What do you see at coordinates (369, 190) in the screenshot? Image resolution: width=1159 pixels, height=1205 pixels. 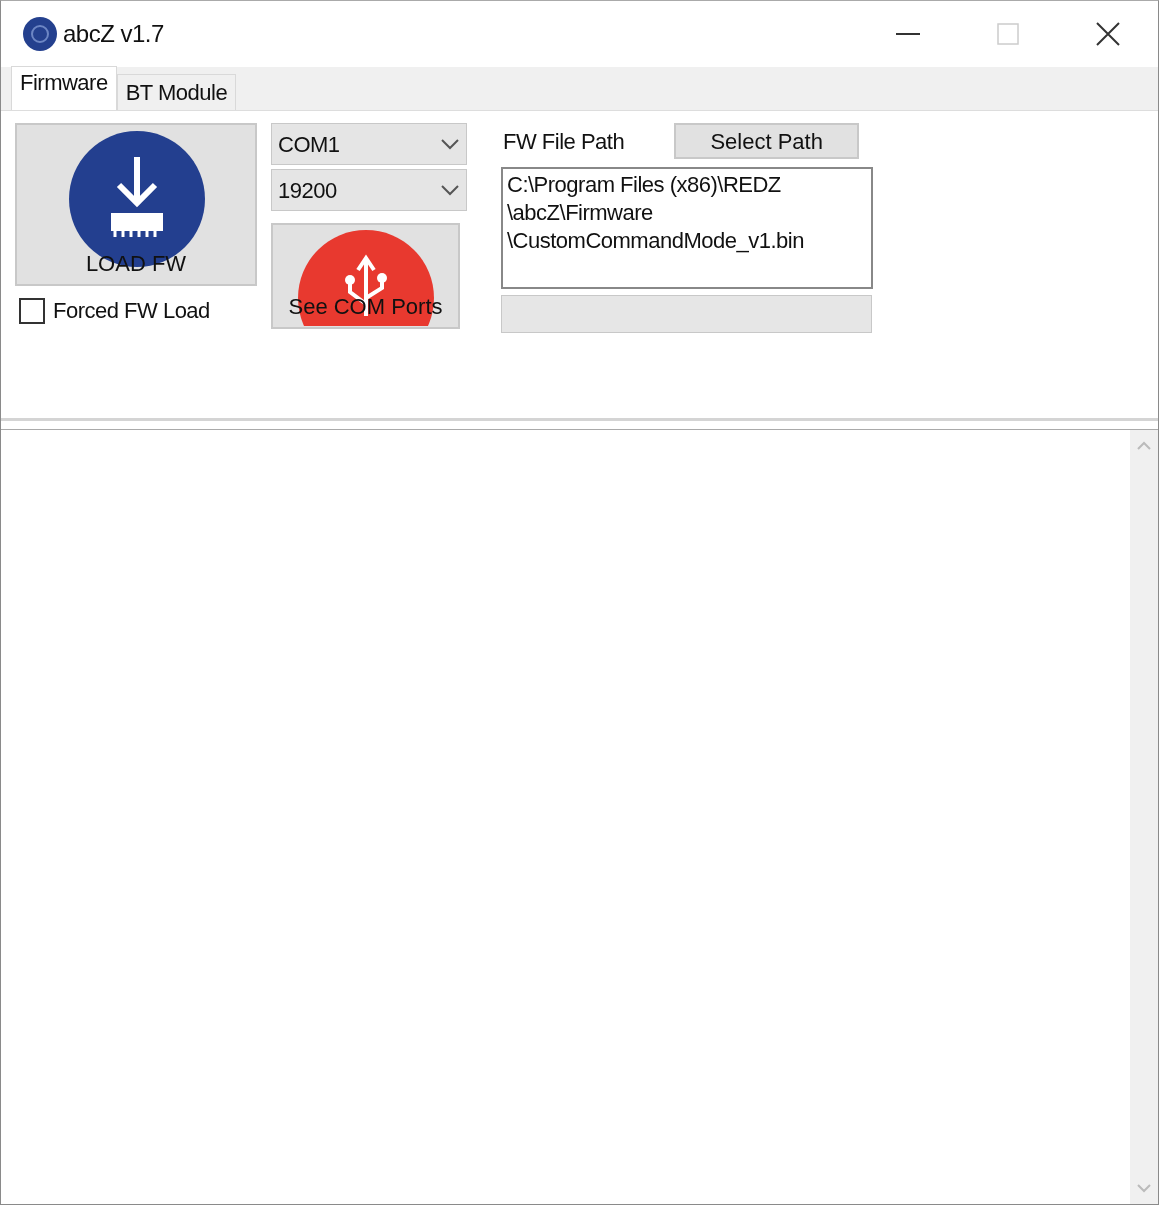 I see `baud-rate-dropdown: 19200` at bounding box center [369, 190].